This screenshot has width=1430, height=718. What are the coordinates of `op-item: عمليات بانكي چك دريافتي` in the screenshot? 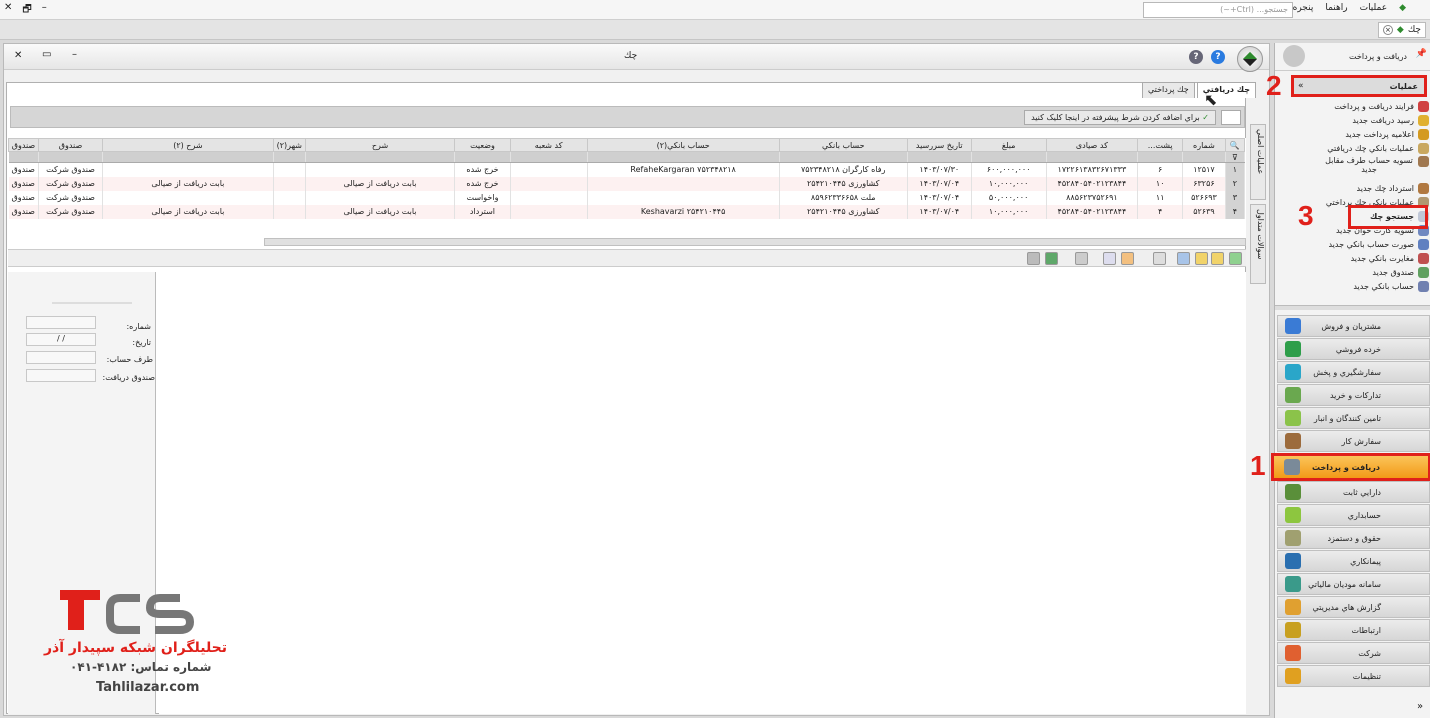 It's located at (1354, 148).